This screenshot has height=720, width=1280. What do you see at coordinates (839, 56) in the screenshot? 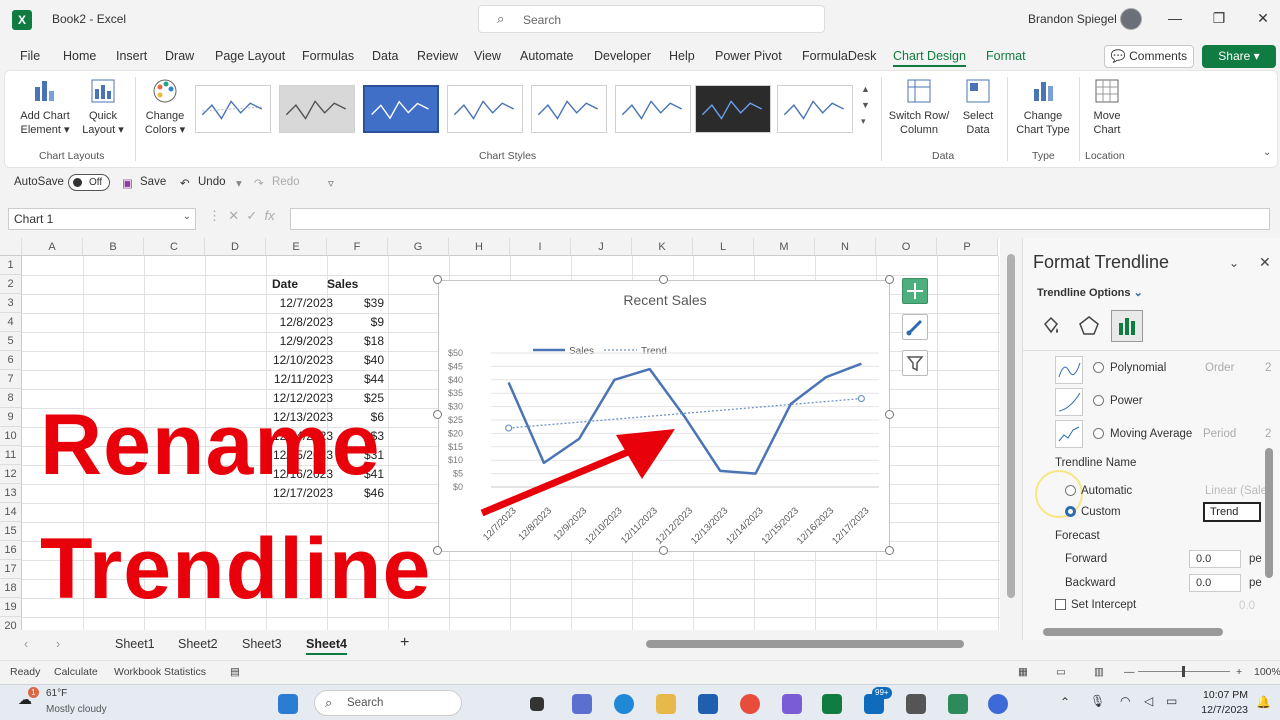
I see `tab-formuladesk: FormulaDesk` at bounding box center [839, 56].